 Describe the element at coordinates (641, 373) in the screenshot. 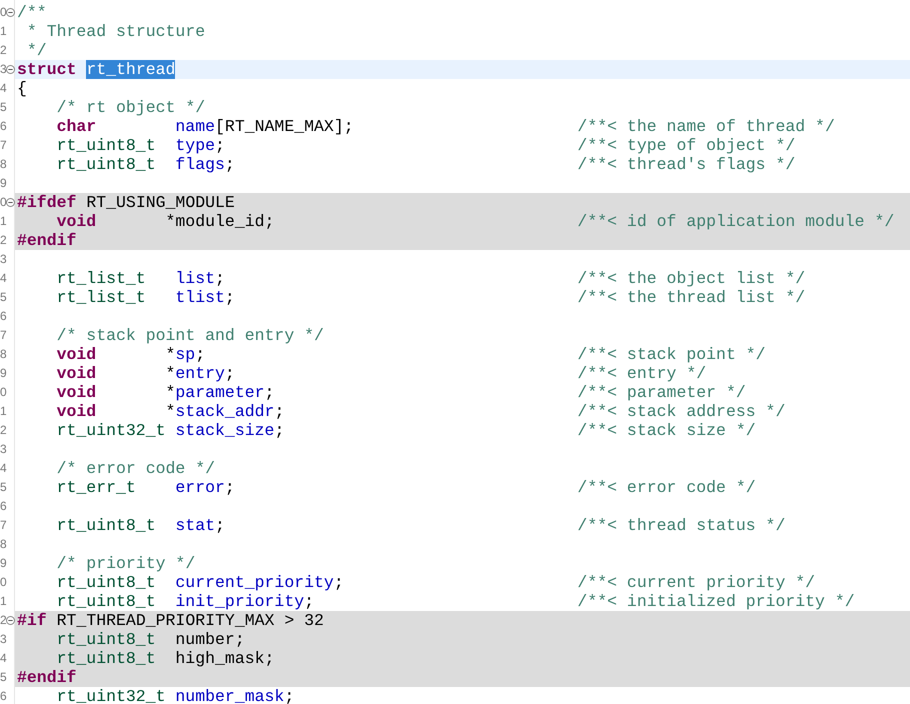

I see `code-comment: /**< entry */` at that location.